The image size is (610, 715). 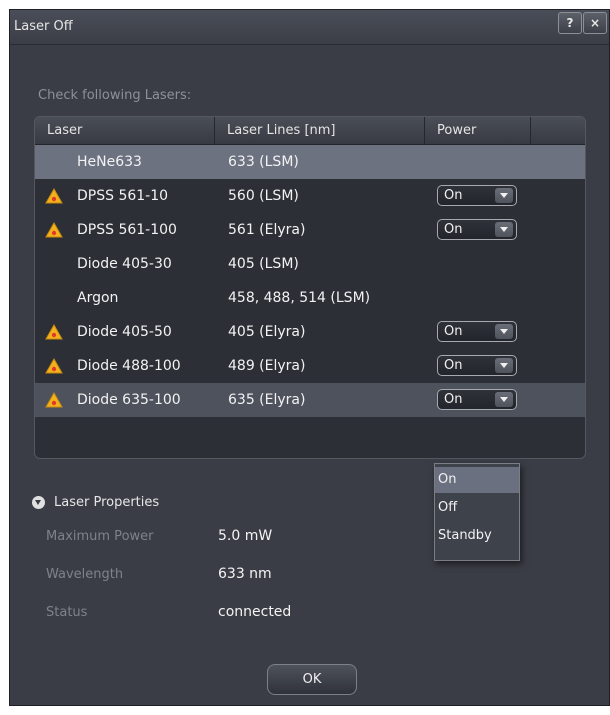 I want to click on table-row: HeNe633 633 (LSM), so click(x=310, y=162).